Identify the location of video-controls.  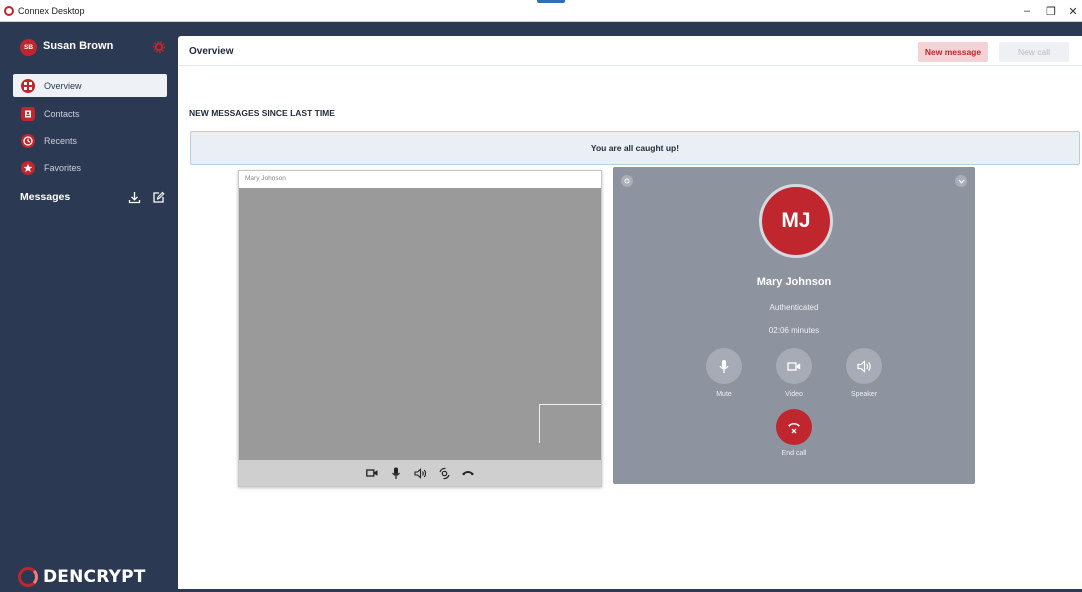
(420, 473).